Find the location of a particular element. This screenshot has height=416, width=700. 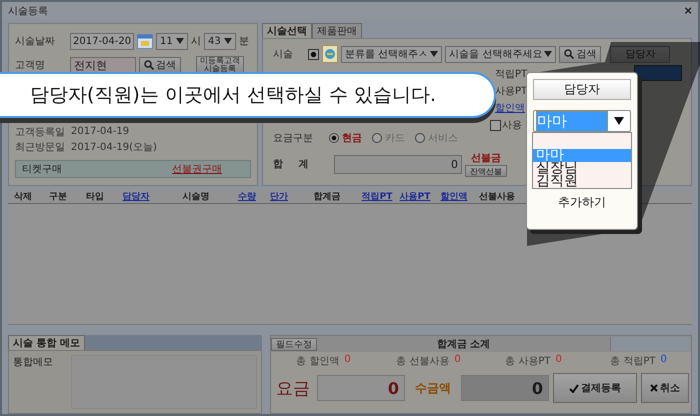

field-label: 시술날짜 is located at coordinates (35, 41).